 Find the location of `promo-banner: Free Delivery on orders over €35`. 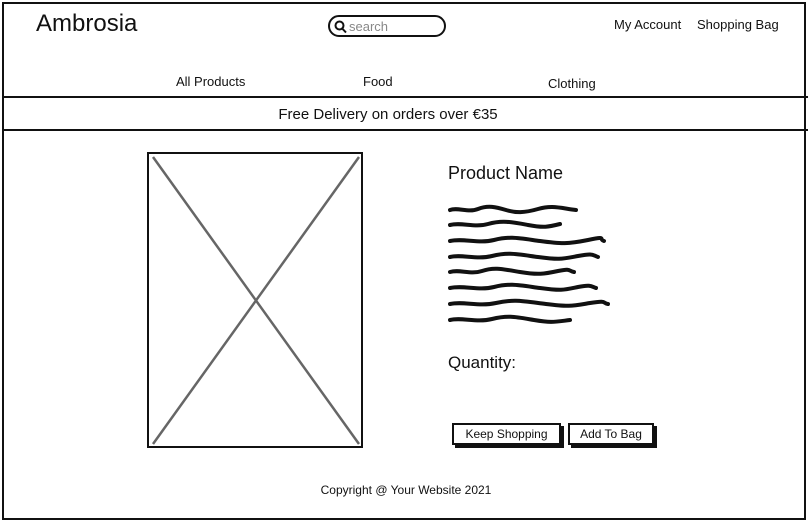

promo-banner: Free Delivery on orders over €35 is located at coordinates (388, 114).